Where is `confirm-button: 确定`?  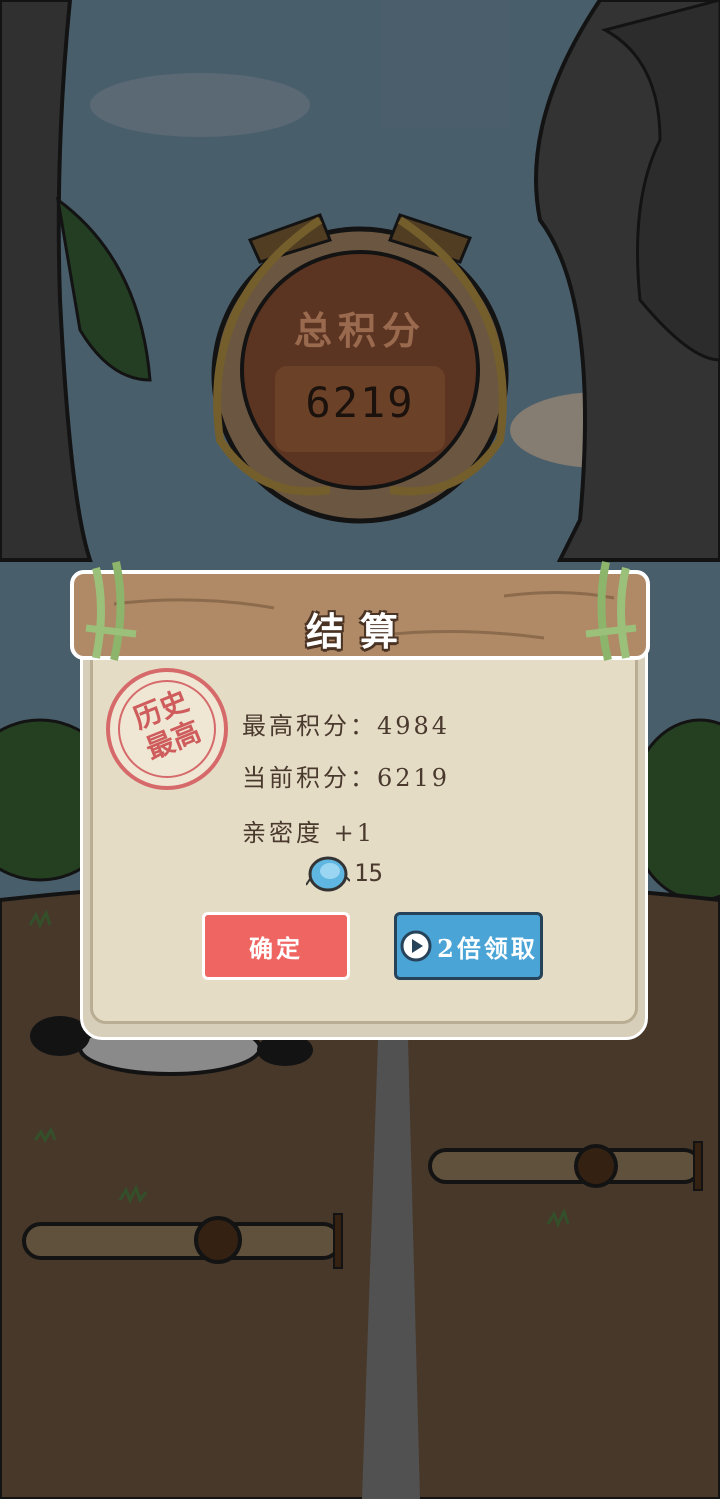
confirm-button: 确定 is located at coordinates (276, 946).